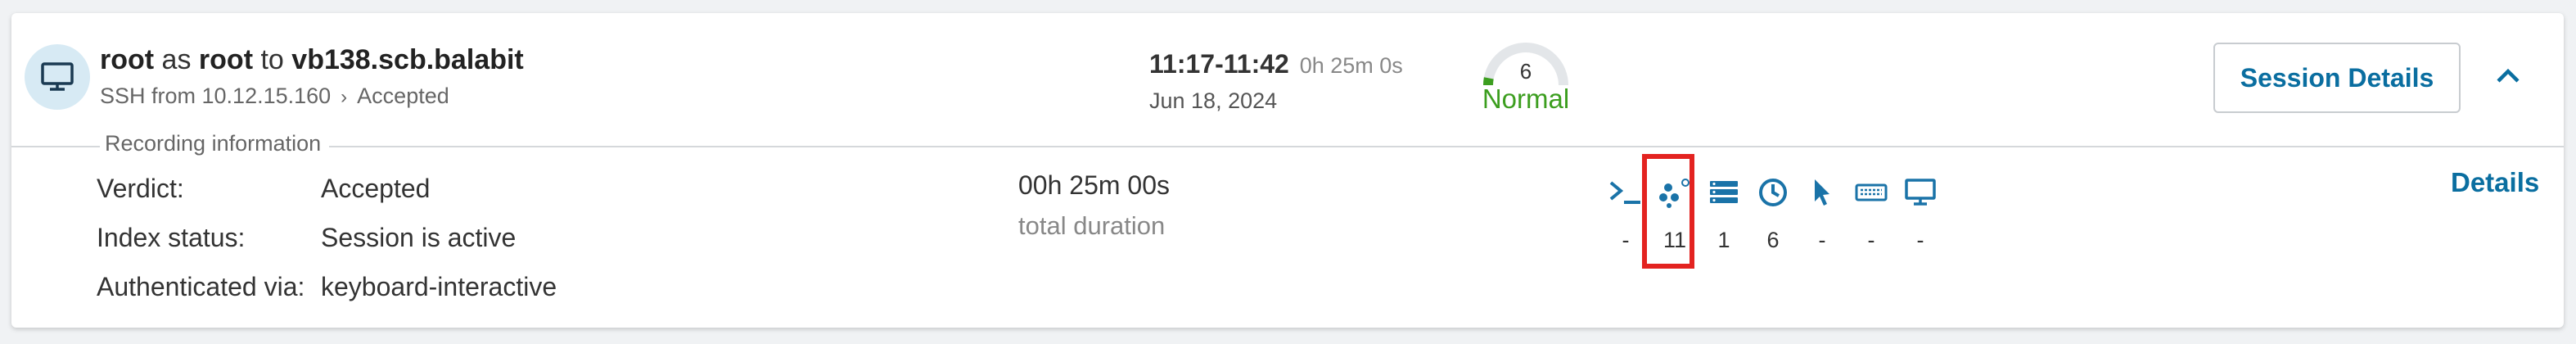 This screenshot has width=2576, height=344. Describe the element at coordinates (57, 77) in the screenshot. I see `monitor-avatar-icon` at that location.